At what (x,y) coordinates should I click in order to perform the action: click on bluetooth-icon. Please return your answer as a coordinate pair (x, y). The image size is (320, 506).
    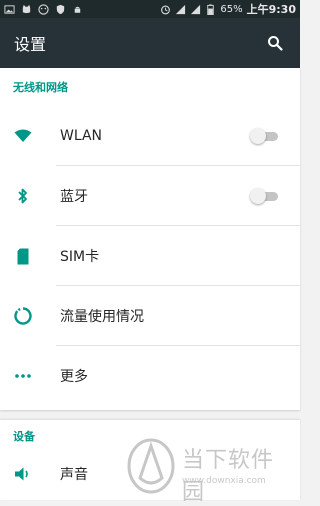
    Looking at the image, I should click on (23, 196).